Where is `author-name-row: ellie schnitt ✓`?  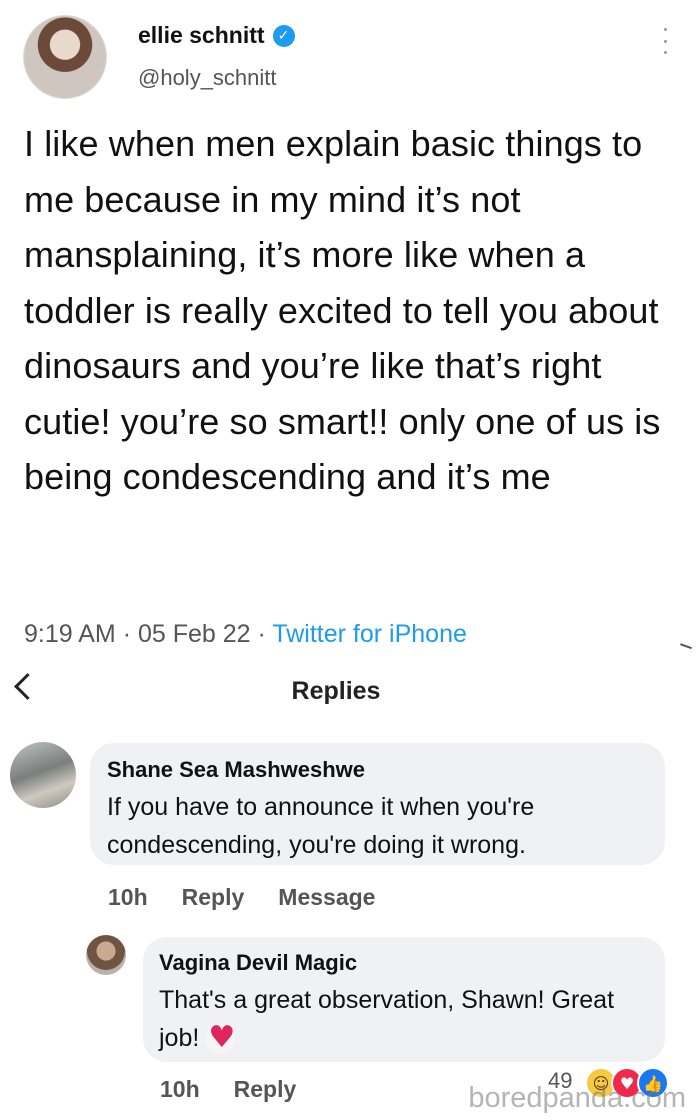 author-name-row: ellie schnitt ✓ is located at coordinates (216, 35).